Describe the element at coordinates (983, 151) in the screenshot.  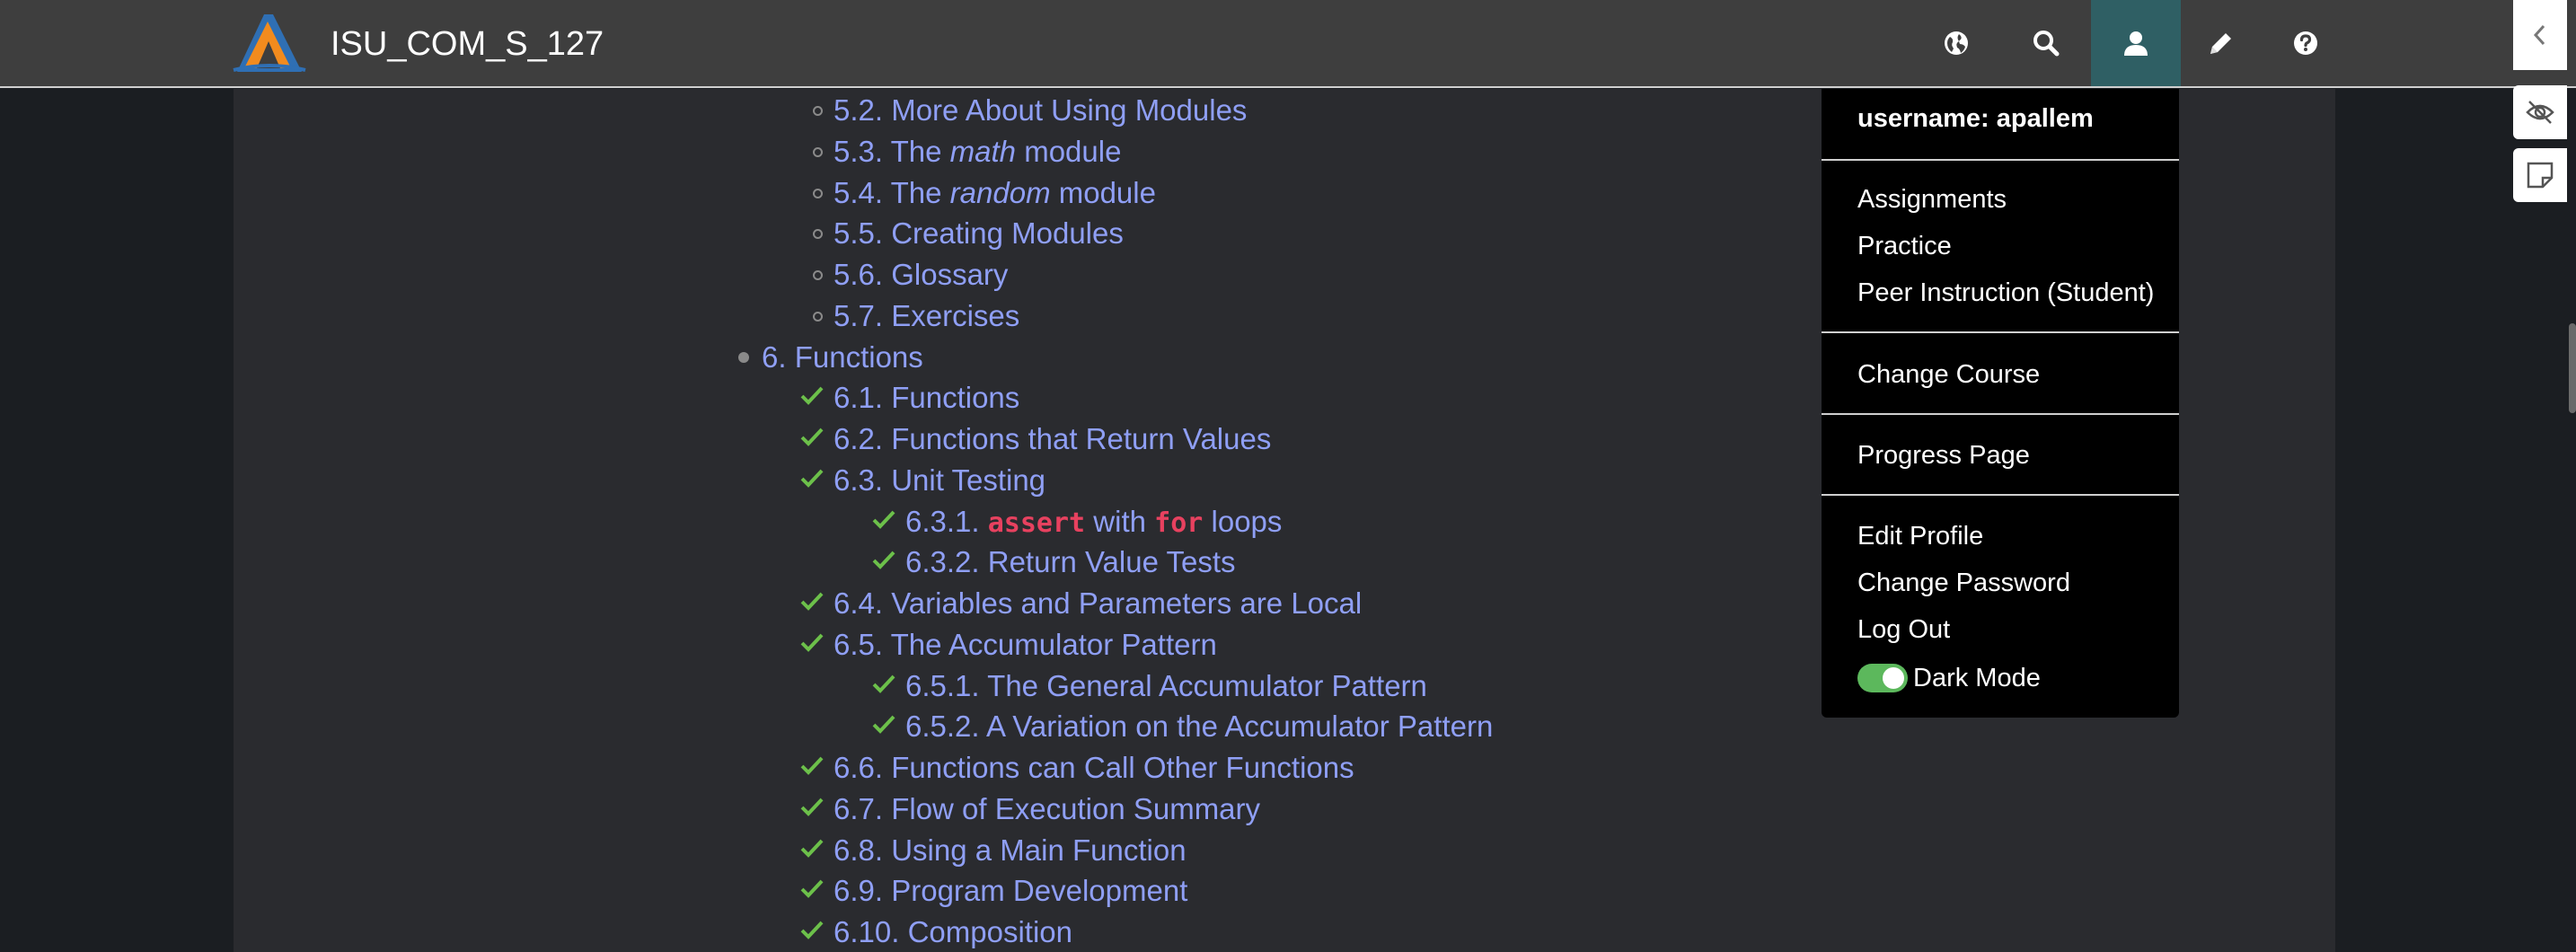
I see `section-title-emphasis: math` at that location.